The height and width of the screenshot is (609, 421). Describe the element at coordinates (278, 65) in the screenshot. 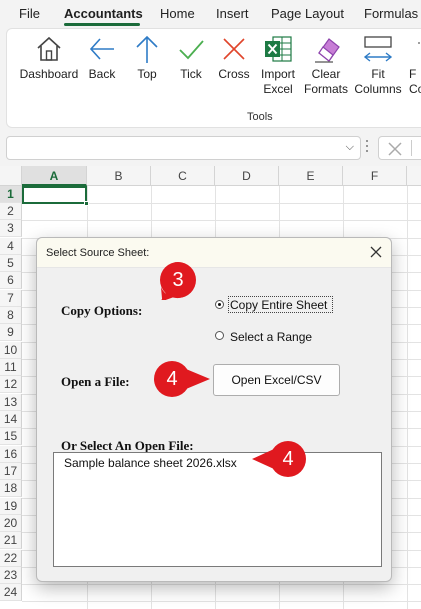

I see `import-excel-button: Import Excel` at that location.